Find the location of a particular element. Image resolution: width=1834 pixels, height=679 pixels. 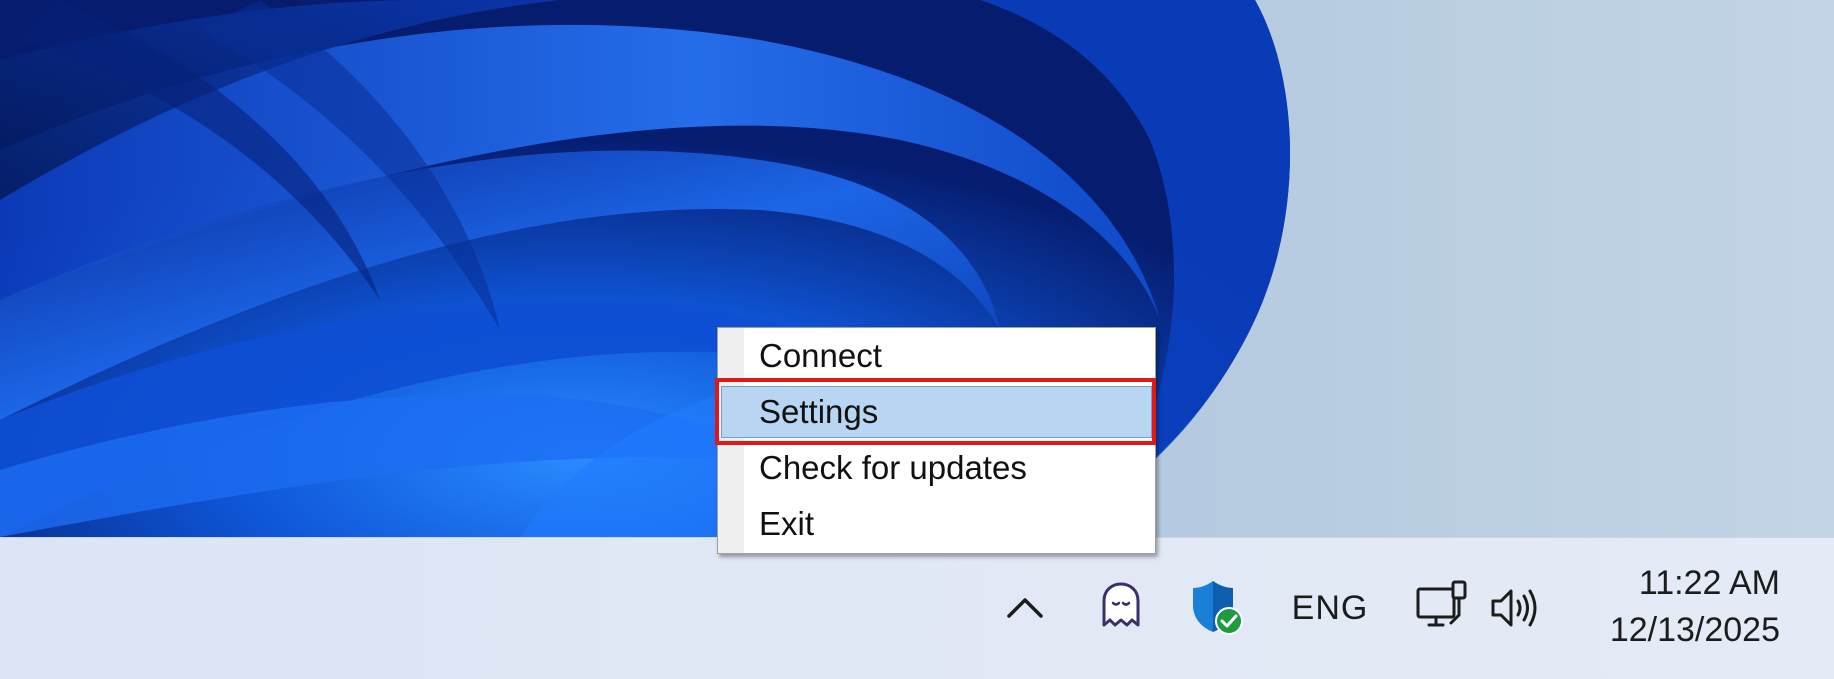

tray-context-menu: Connect Settings Check for updates Exit is located at coordinates (936, 440).